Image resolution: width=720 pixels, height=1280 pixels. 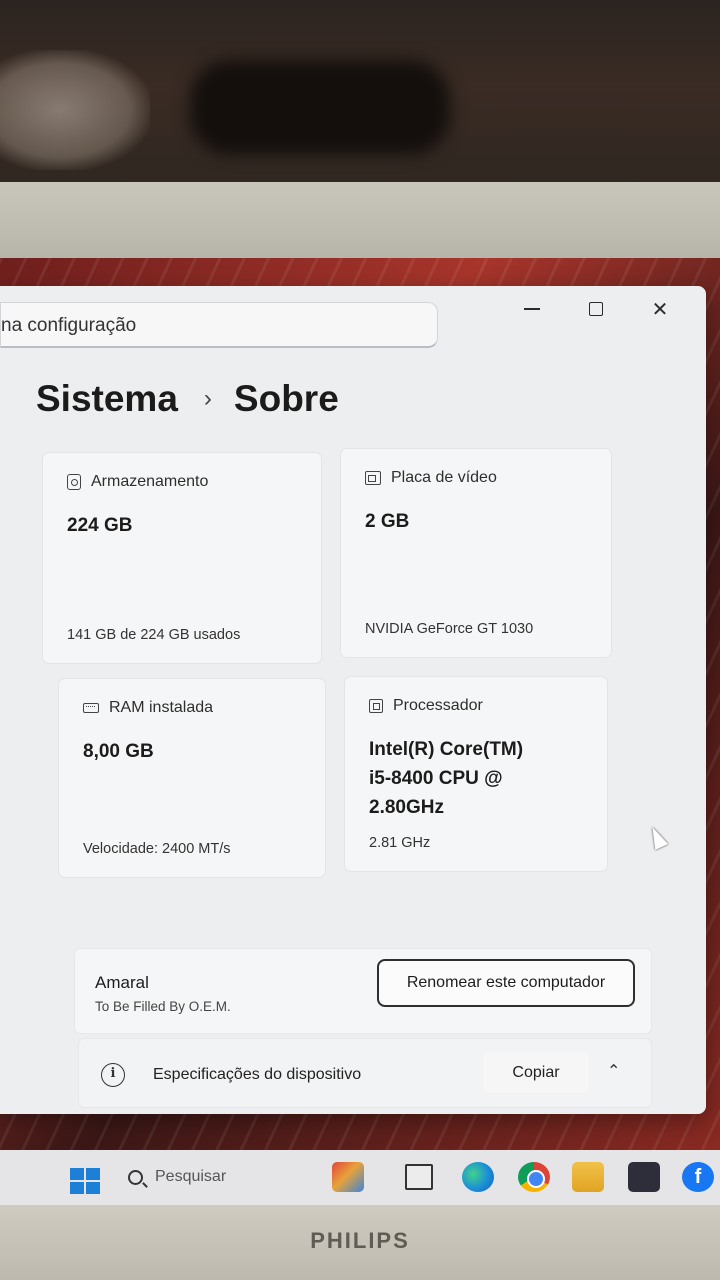 What do you see at coordinates (320, 107) in the screenshot?
I see `photo-blurred-area` at bounding box center [320, 107].